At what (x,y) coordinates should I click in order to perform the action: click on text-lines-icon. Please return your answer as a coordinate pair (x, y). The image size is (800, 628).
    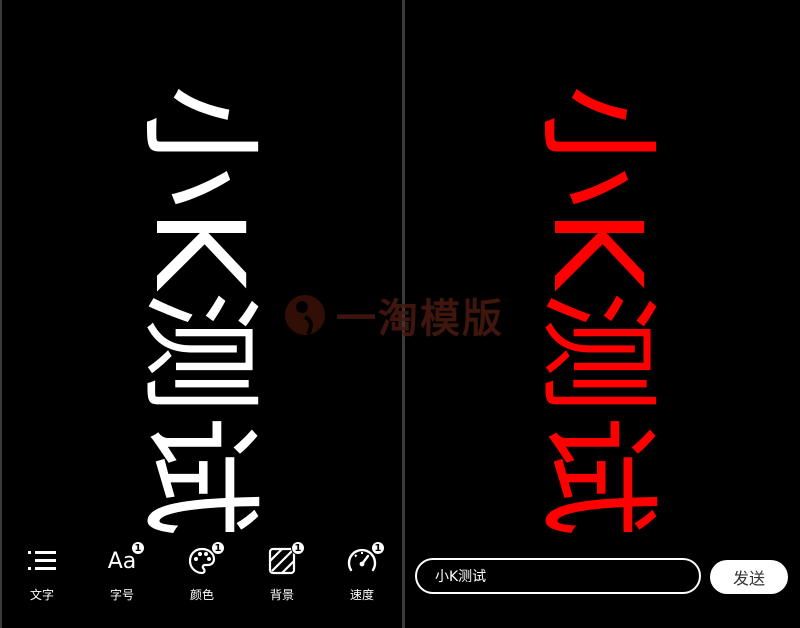
    Looking at the image, I should click on (42, 561).